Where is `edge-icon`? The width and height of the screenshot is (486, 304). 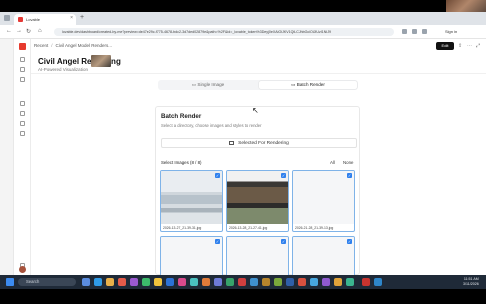 edge-icon is located at coordinates (98, 282).